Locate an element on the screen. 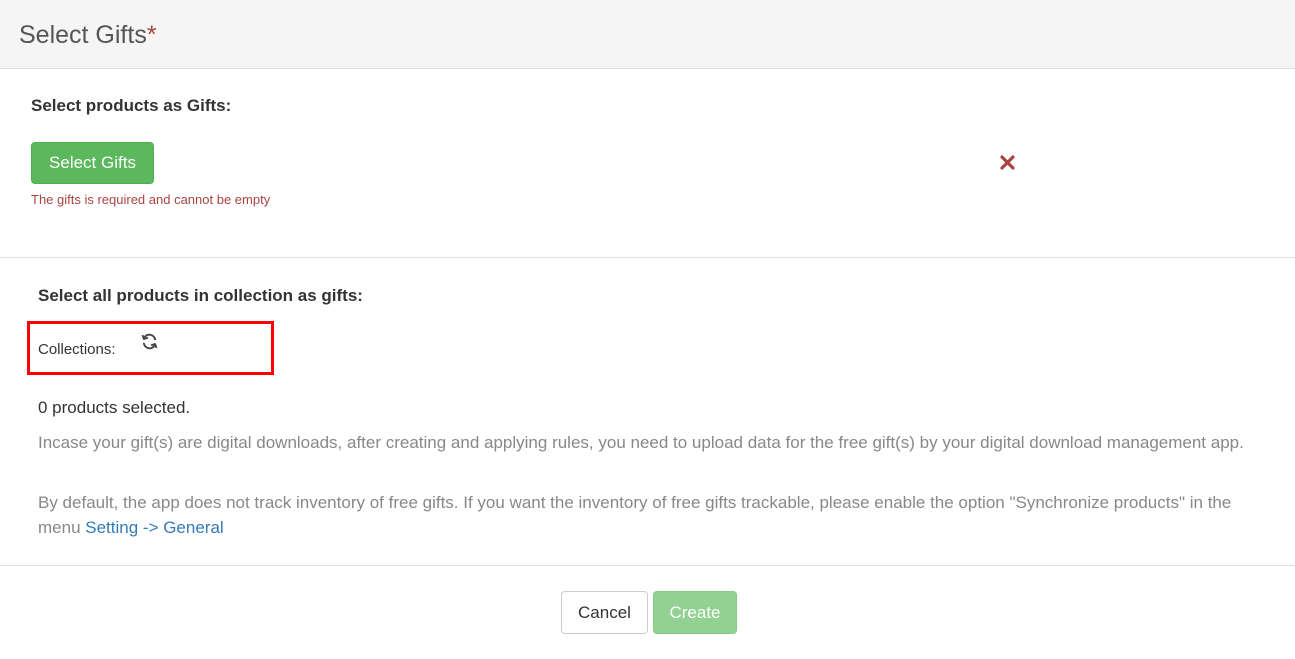  refresh-icon is located at coordinates (149, 341).